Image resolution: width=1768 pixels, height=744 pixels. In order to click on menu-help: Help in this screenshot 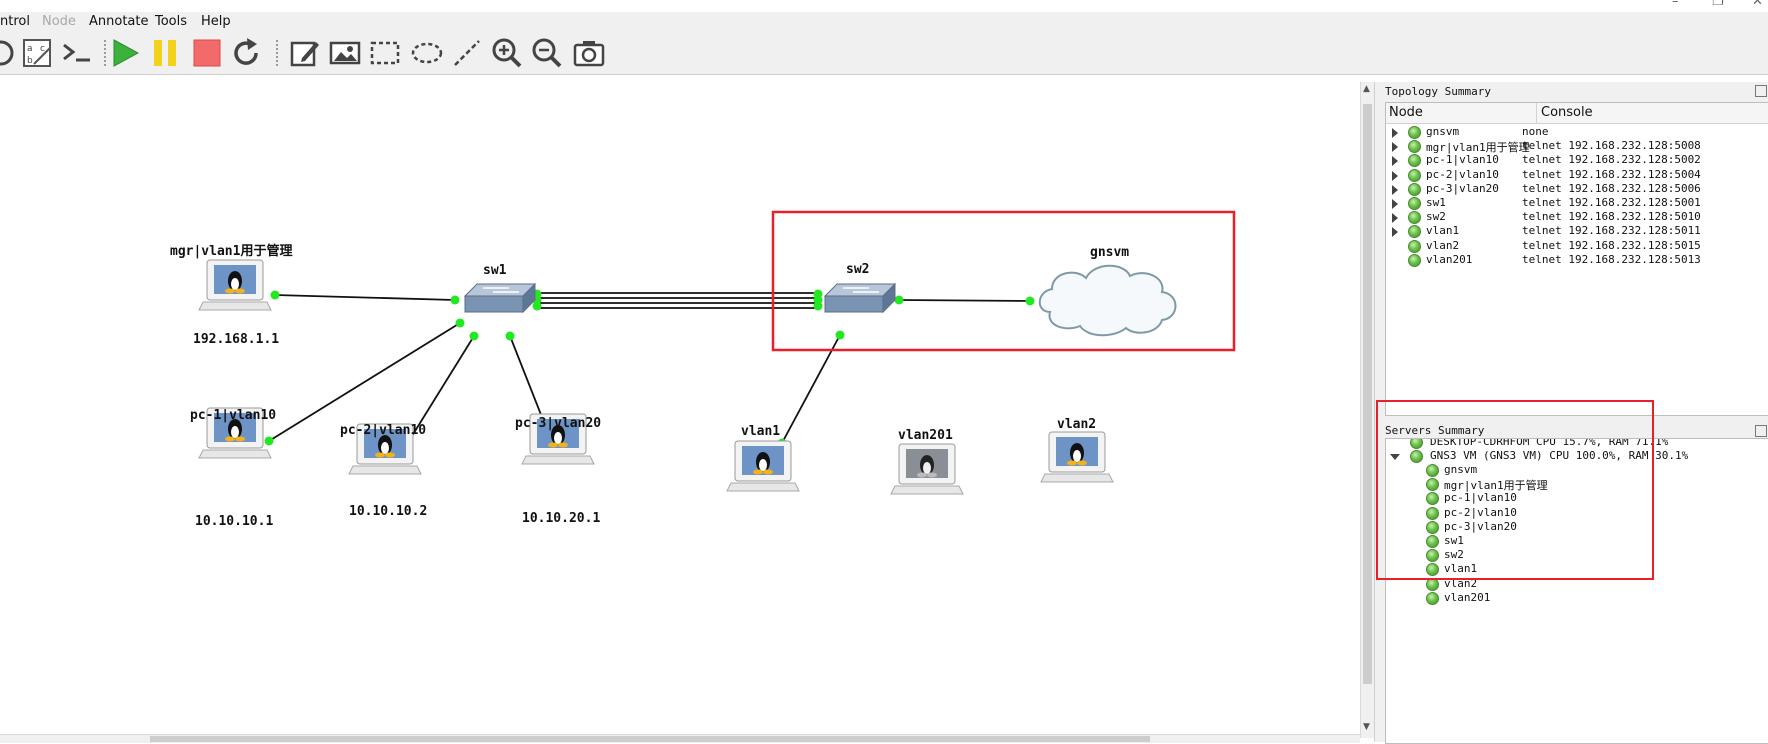, I will do `click(216, 21)`.